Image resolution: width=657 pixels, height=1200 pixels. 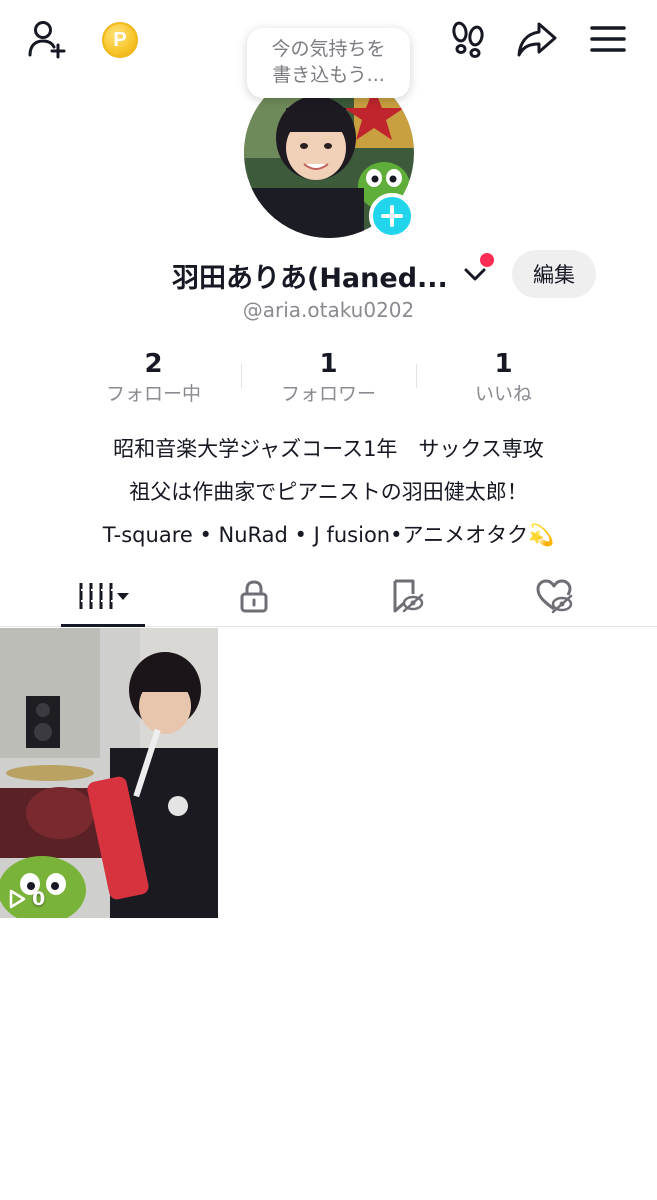 What do you see at coordinates (103, 625) in the screenshot?
I see `active-tab-indicator` at bounding box center [103, 625].